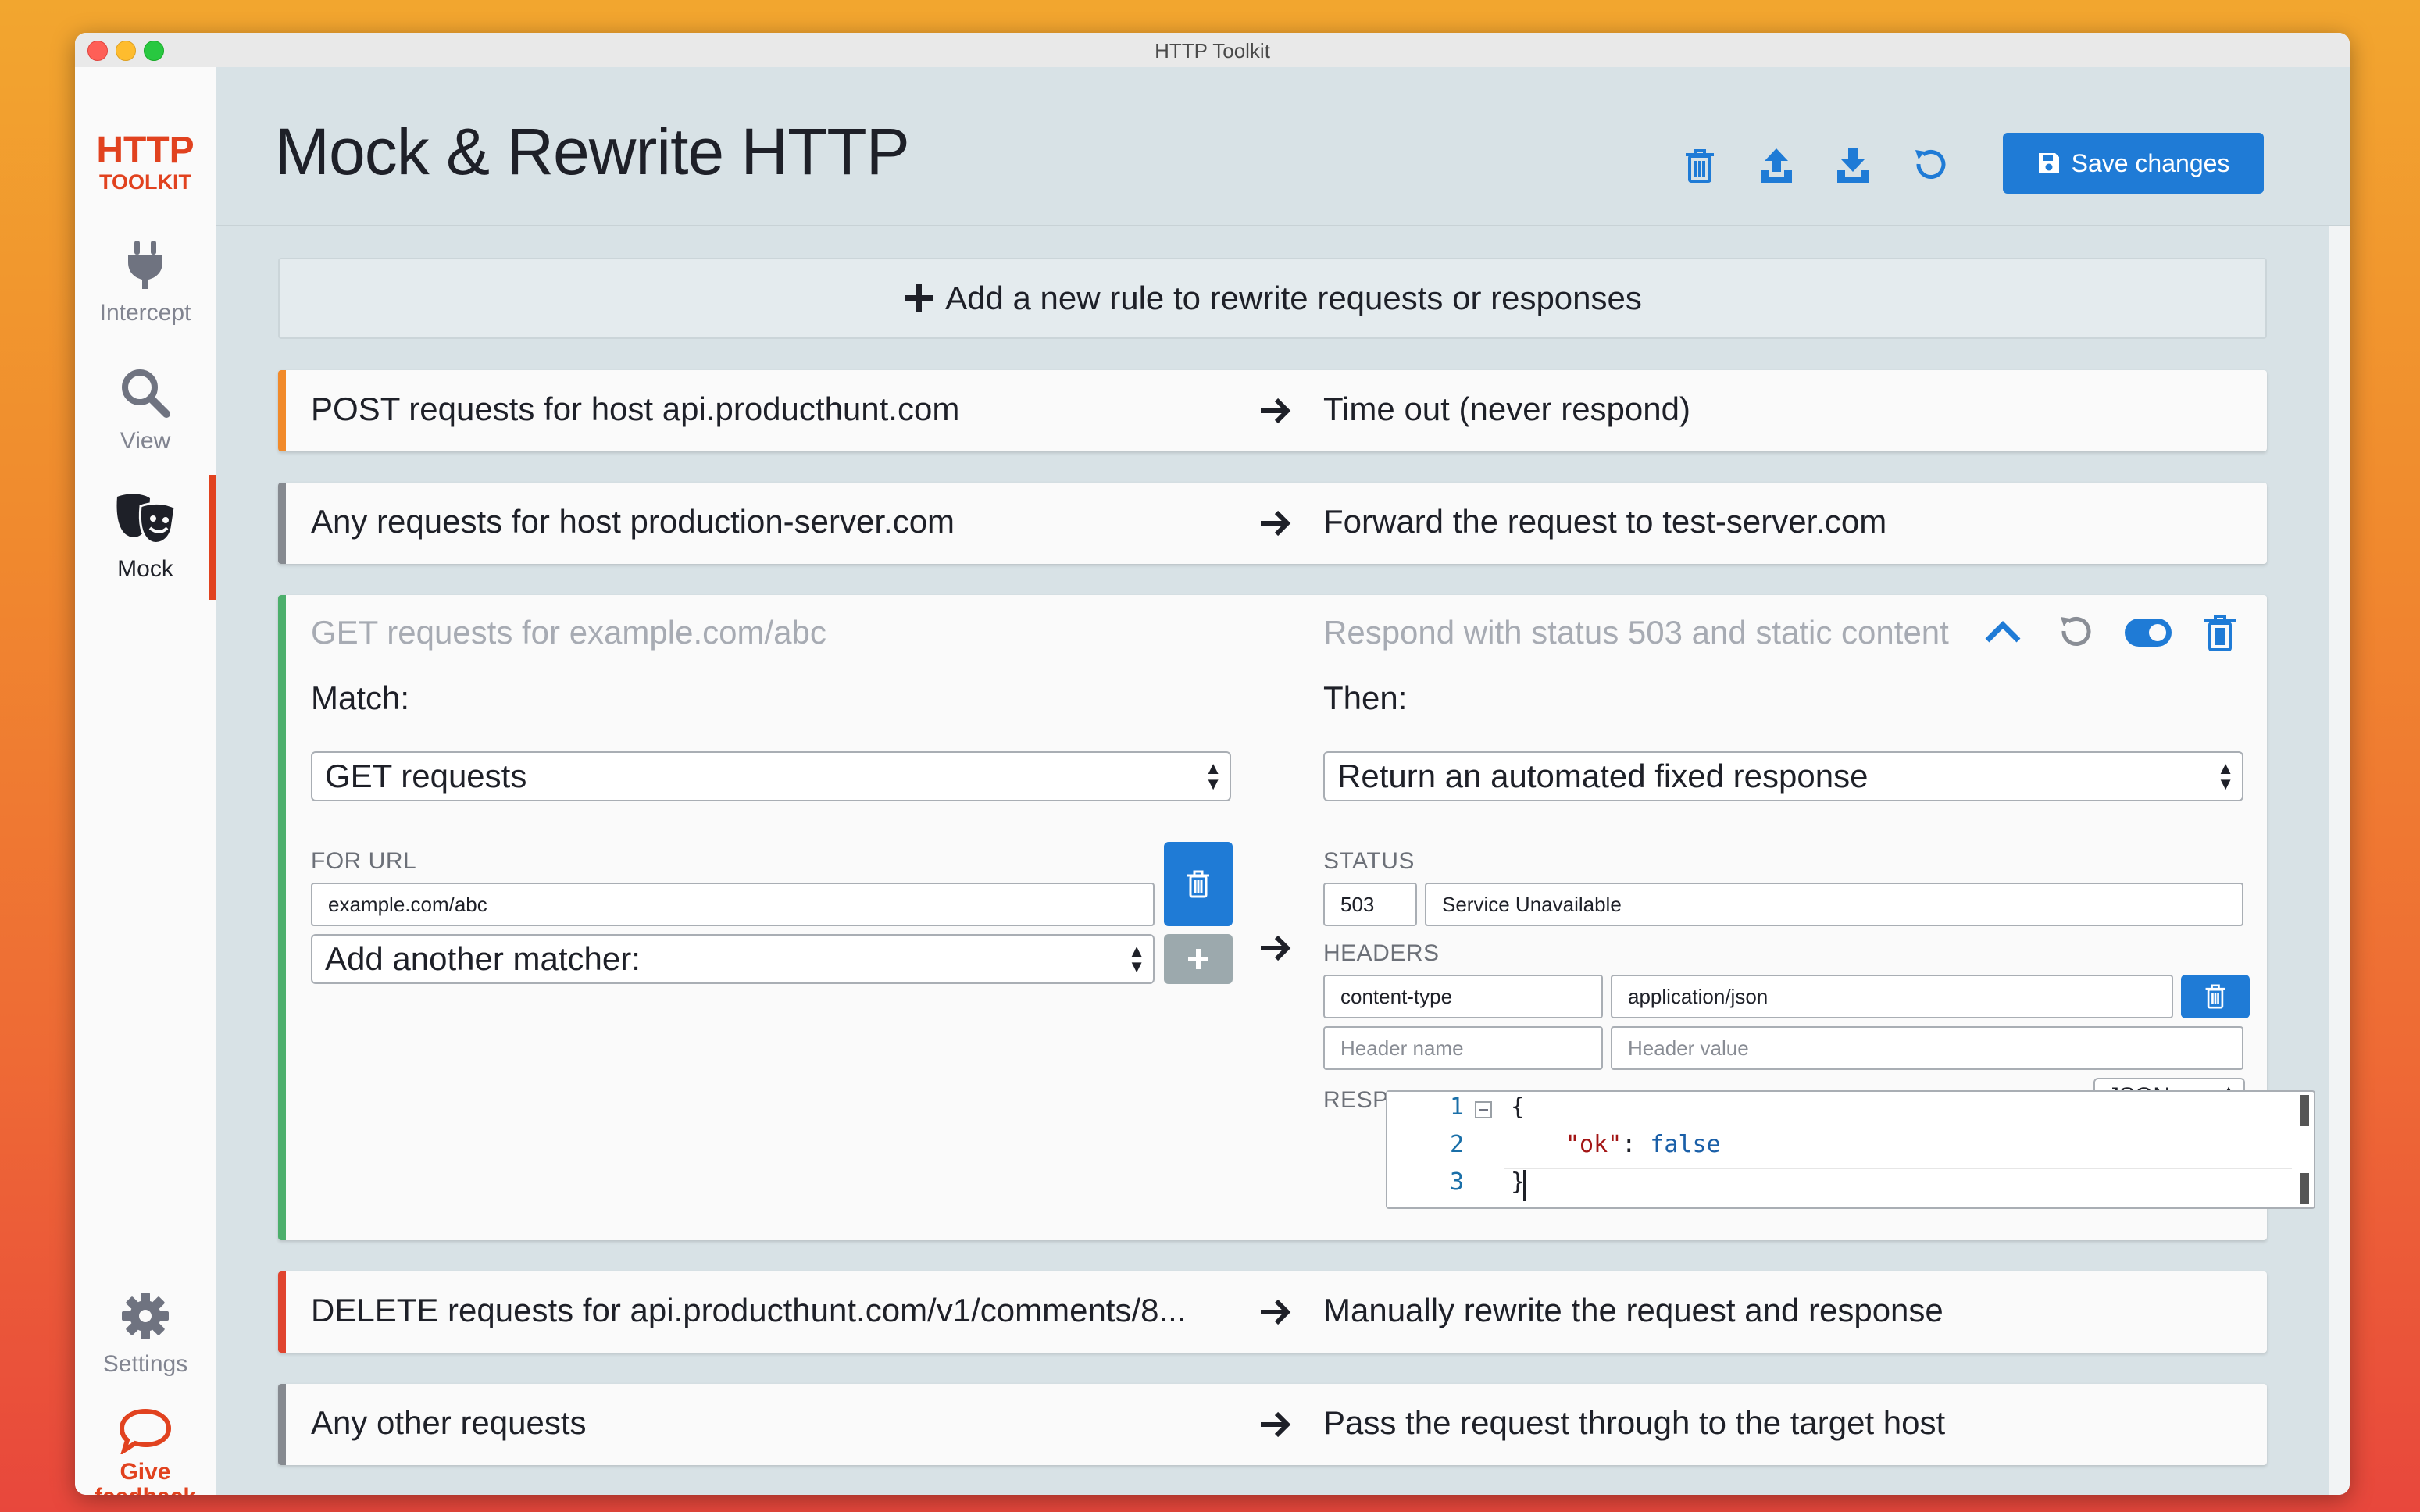  Describe the element at coordinates (1892, 996) in the screenshot. I see `header-value-input: application/json` at that location.